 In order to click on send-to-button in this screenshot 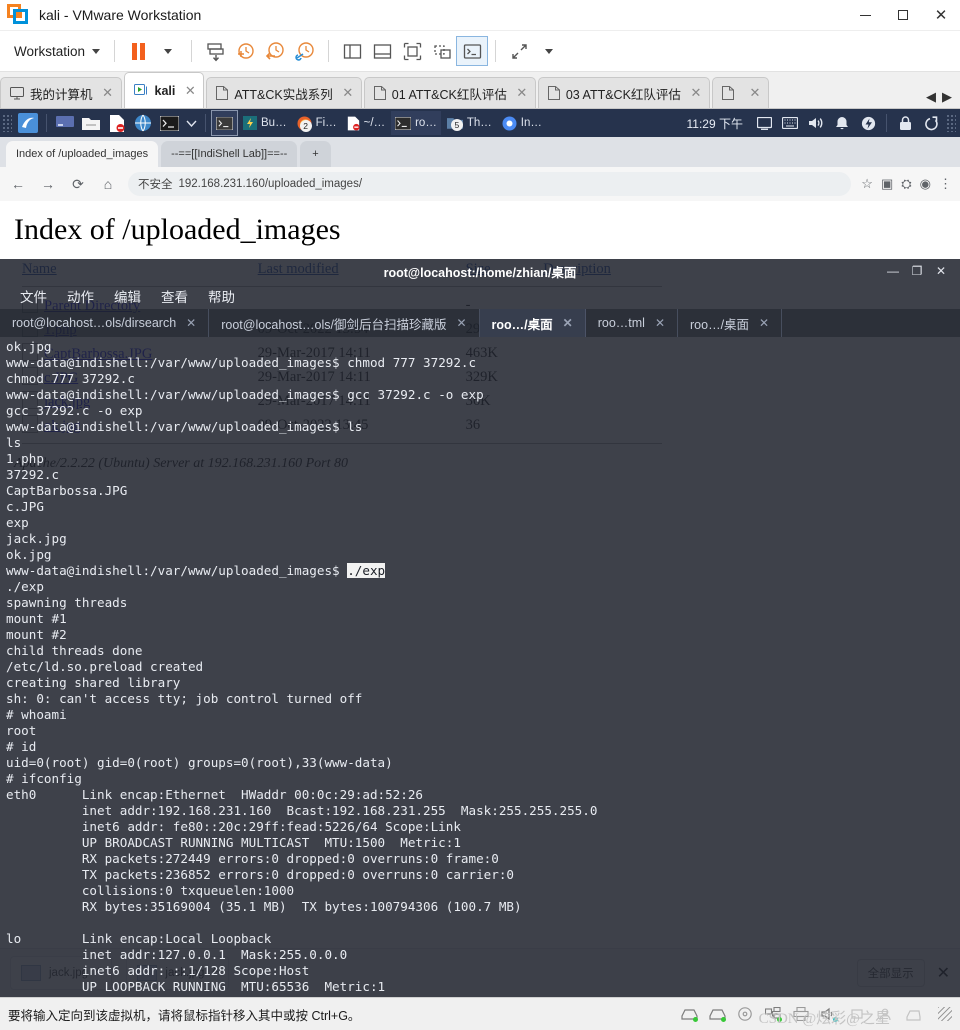, I will do `click(519, 51)`.